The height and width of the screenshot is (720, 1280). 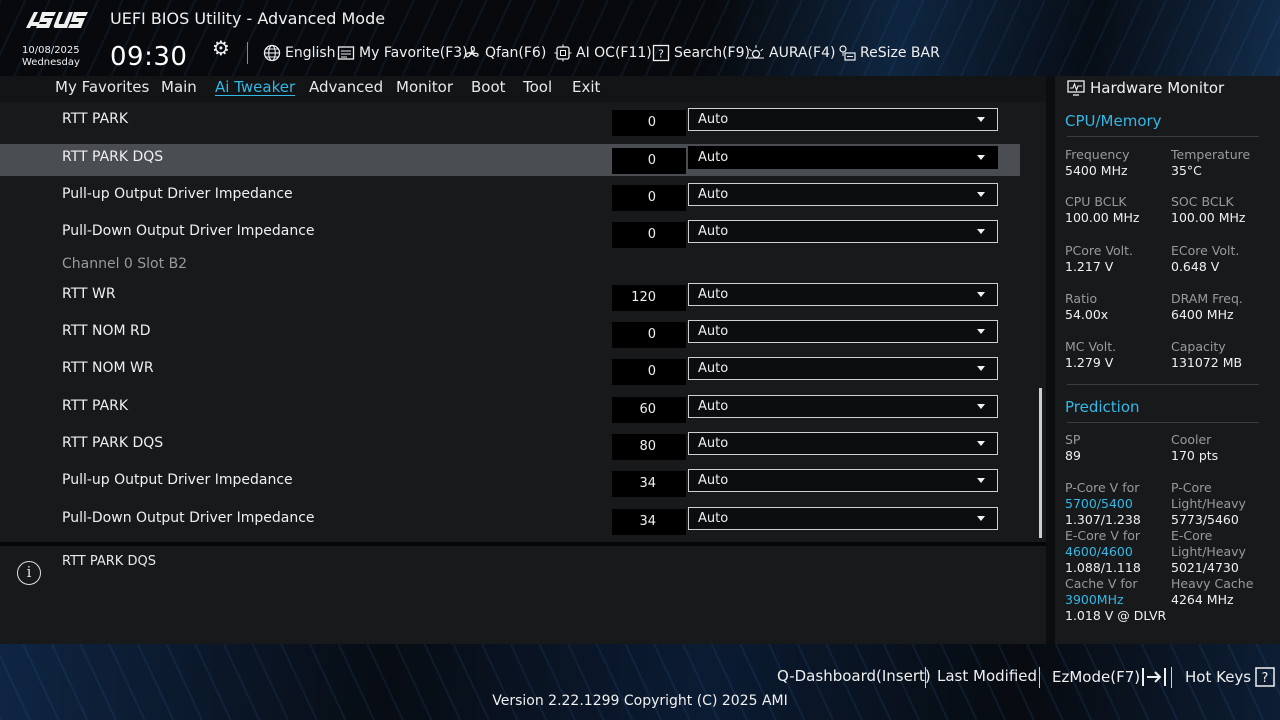 What do you see at coordinates (177, 194) in the screenshot?
I see `setting-label: Pull-up Output Driver Impedance` at bounding box center [177, 194].